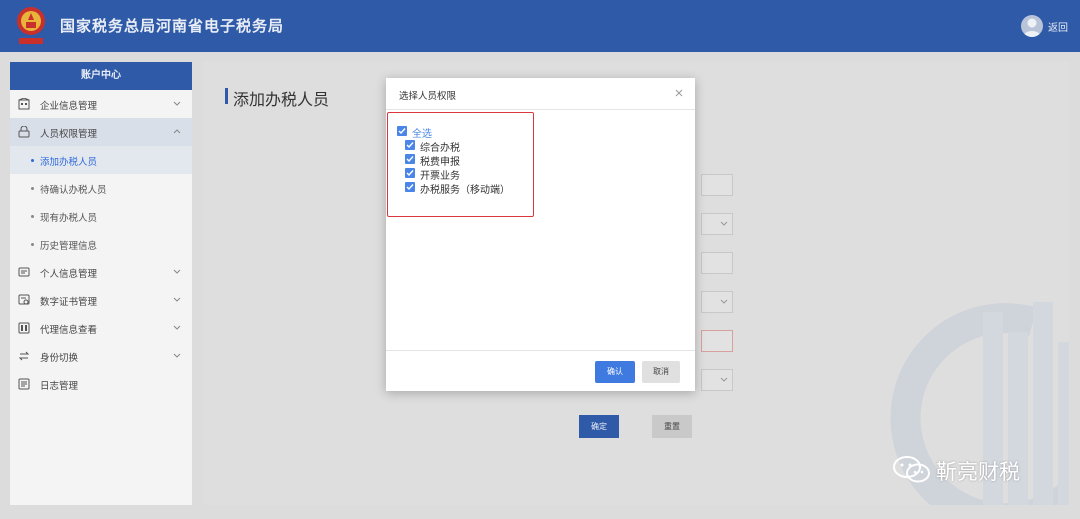  I want to click on reset-button: 重置, so click(672, 426).